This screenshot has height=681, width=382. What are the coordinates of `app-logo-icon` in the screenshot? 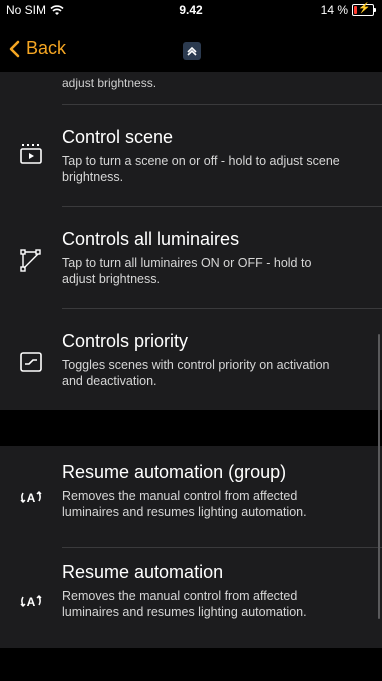 It's located at (192, 51).